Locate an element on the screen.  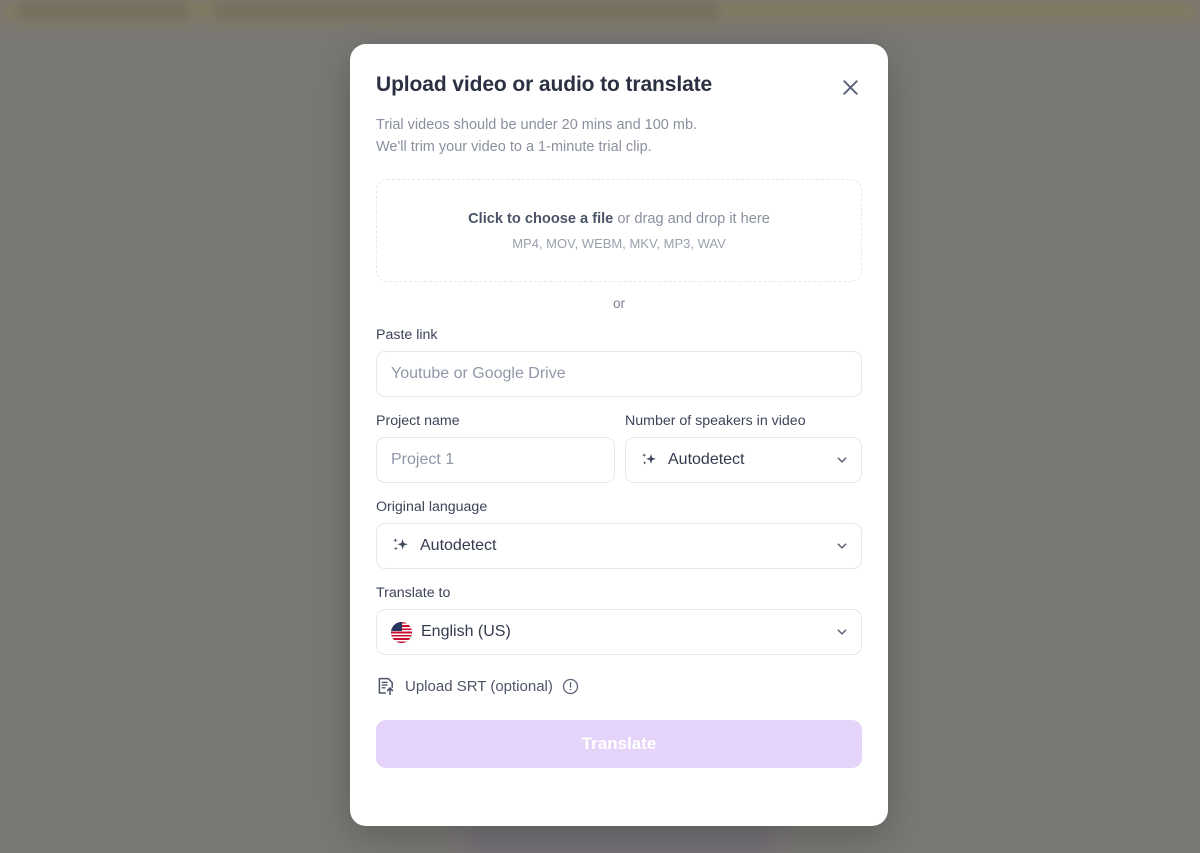
dropzone-formats: MP4, MOV, WEBM, MKV, MP3, WAV is located at coordinates (619, 243).